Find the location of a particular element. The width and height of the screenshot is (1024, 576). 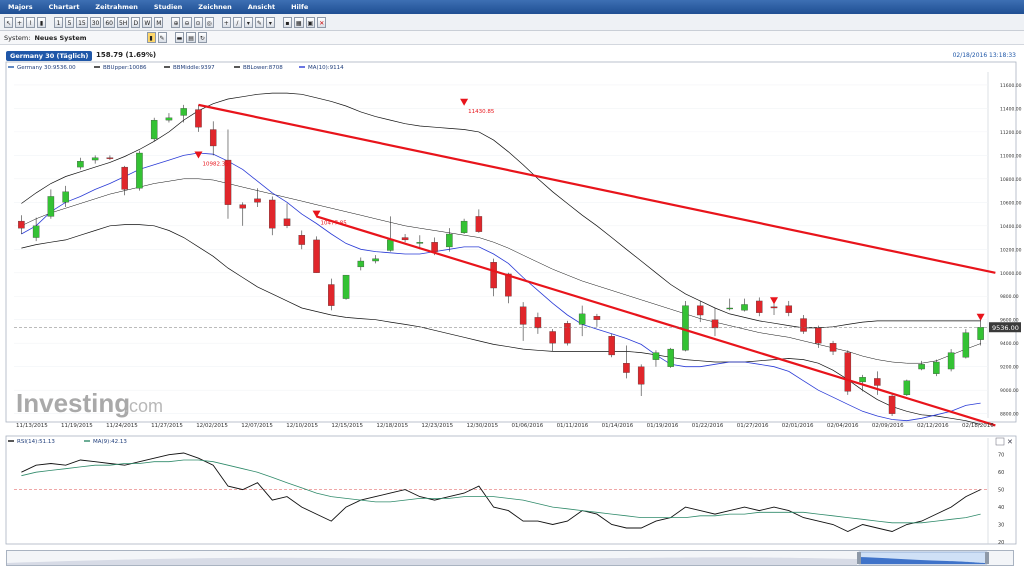

x-tick-label: 01/06/2016 is located at coordinates (528, 426).